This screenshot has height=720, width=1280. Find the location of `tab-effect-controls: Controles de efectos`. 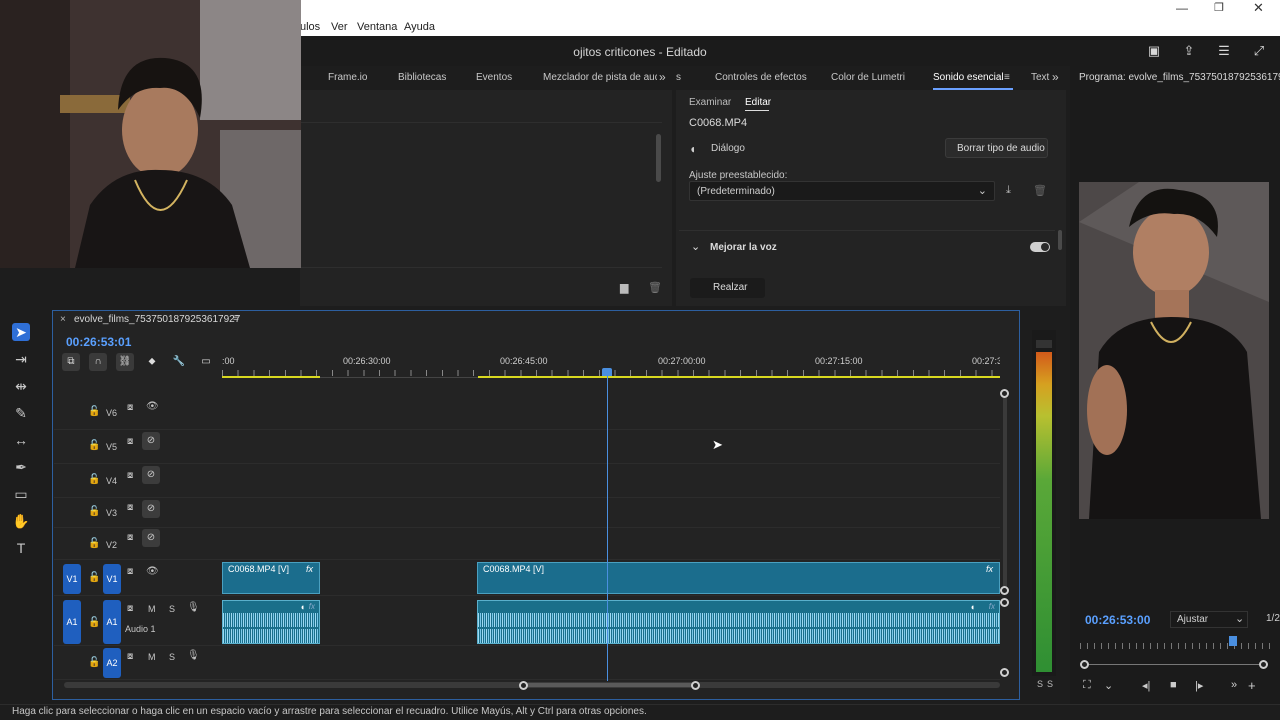

tab-effect-controls: Controles de efectos is located at coordinates (761, 77).